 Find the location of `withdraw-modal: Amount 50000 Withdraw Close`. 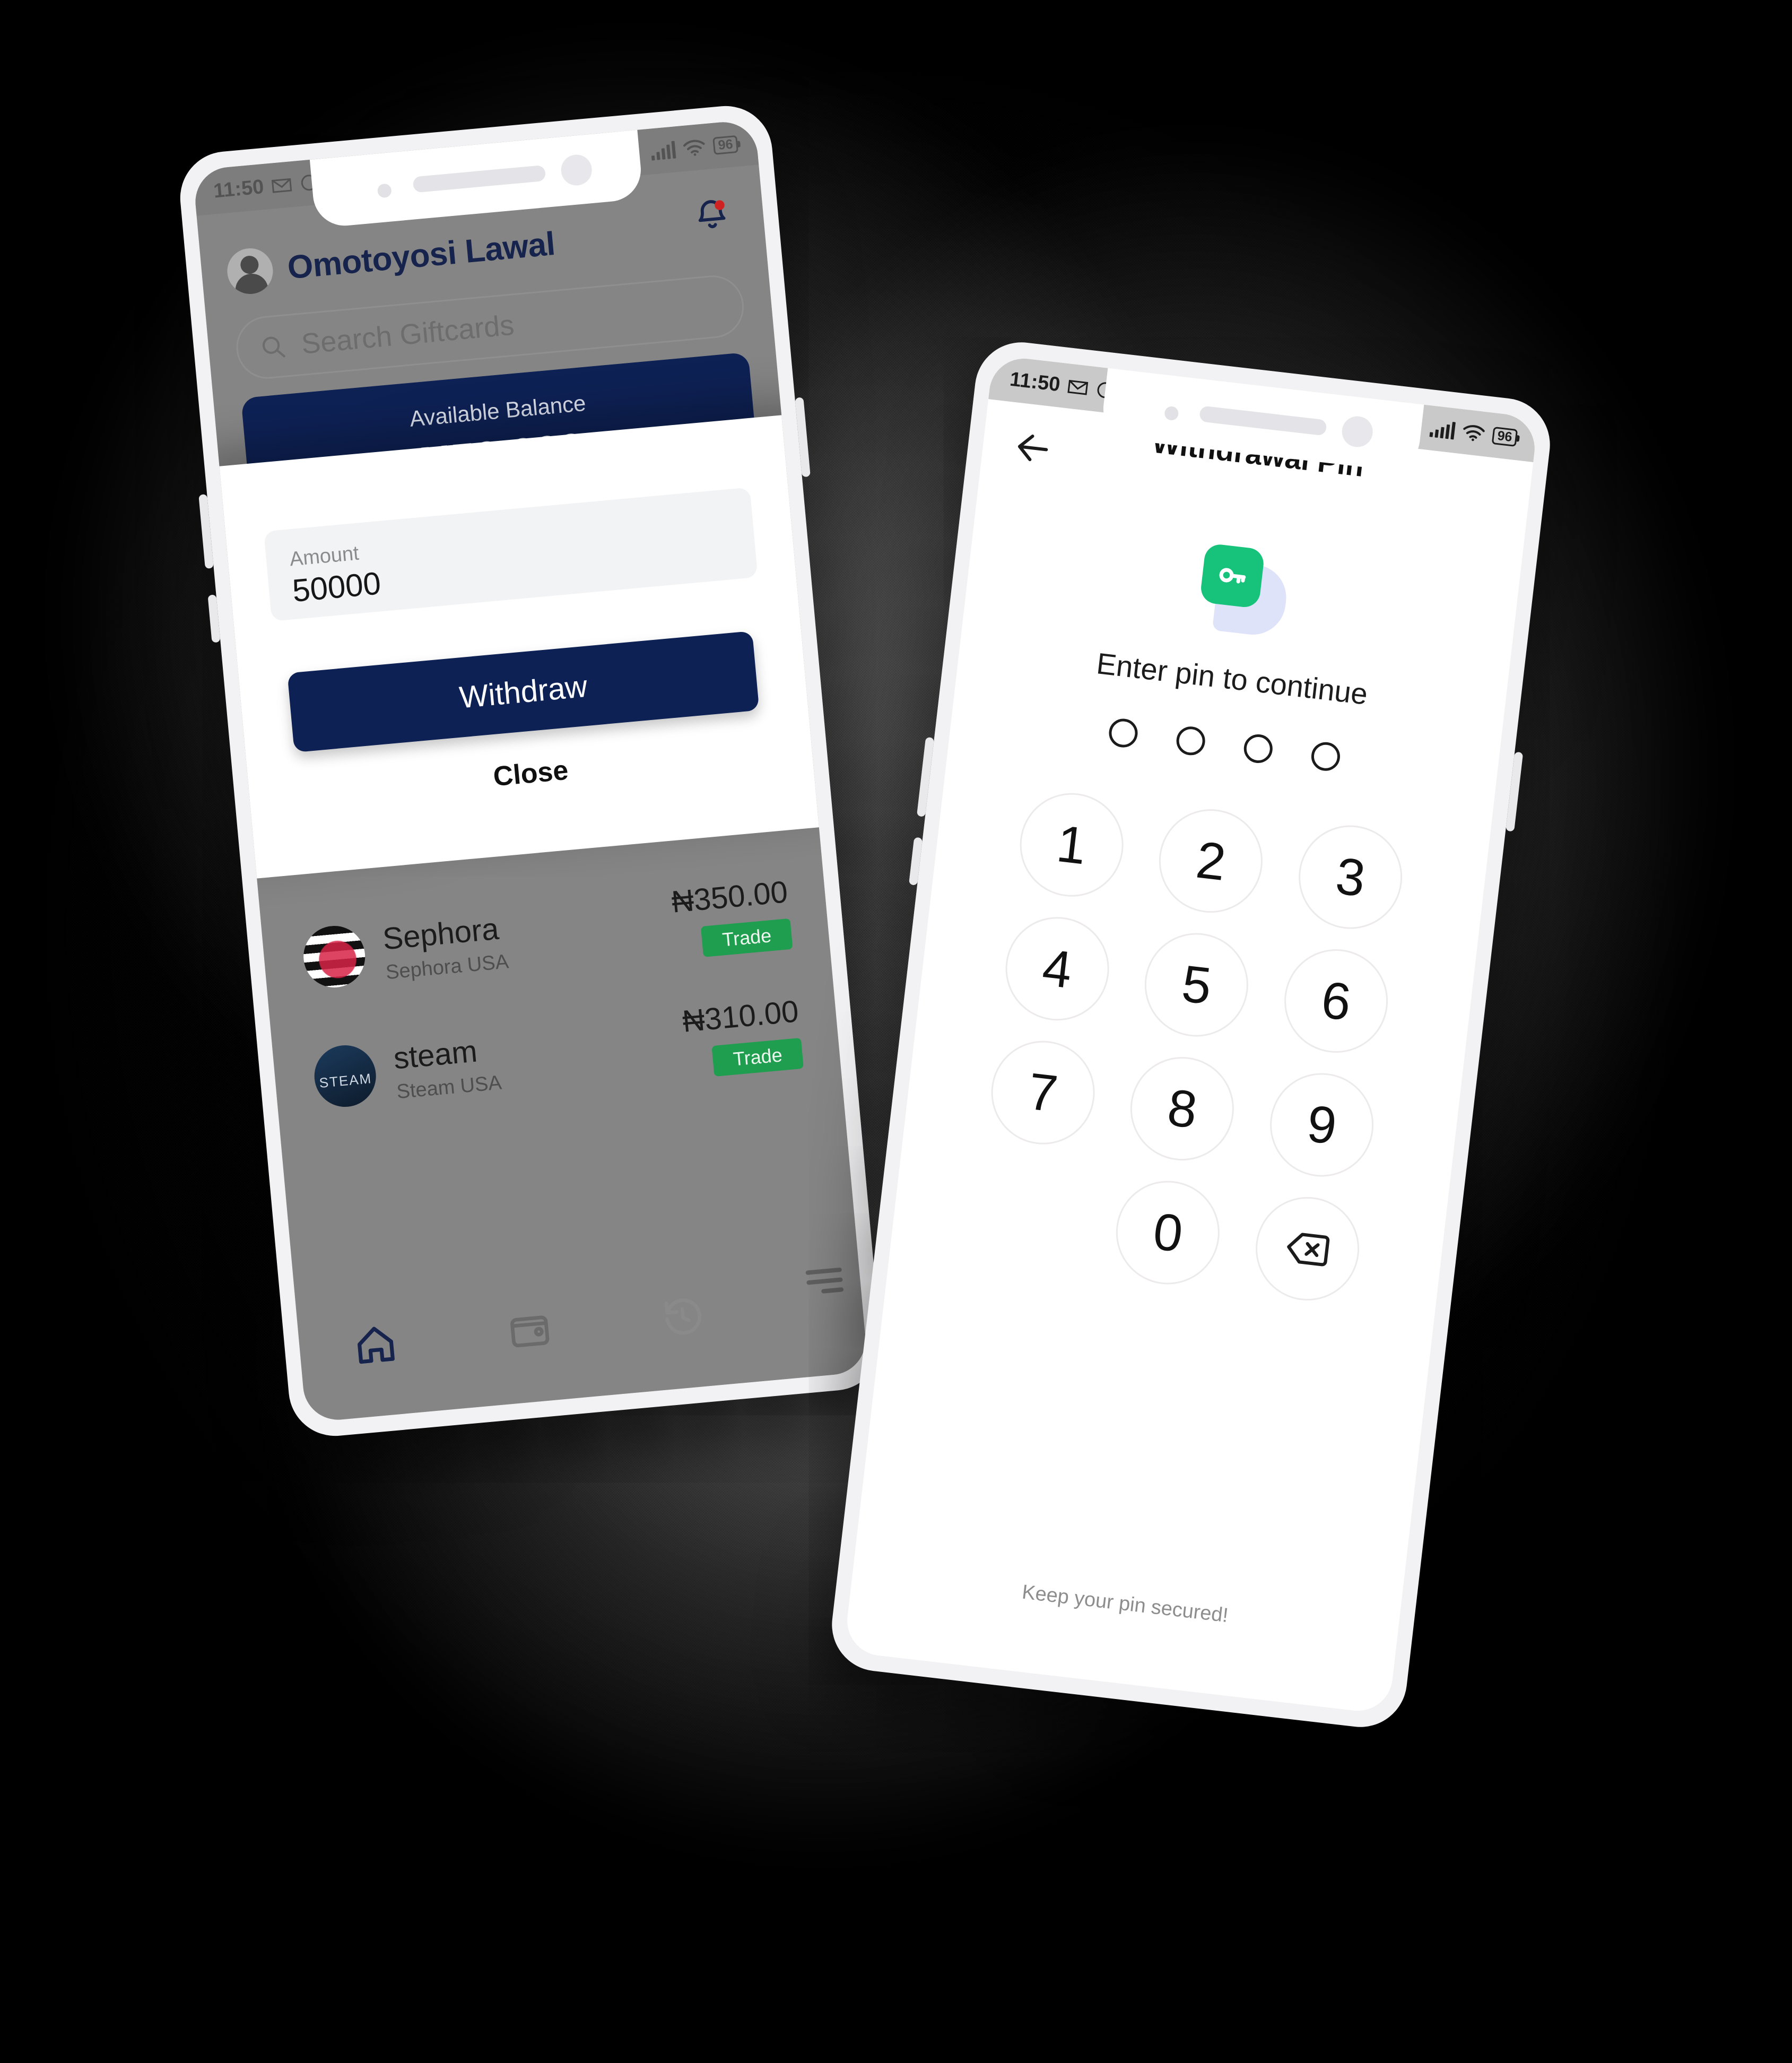

withdraw-modal: Amount 50000 Withdraw Close is located at coordinates (521, 646).